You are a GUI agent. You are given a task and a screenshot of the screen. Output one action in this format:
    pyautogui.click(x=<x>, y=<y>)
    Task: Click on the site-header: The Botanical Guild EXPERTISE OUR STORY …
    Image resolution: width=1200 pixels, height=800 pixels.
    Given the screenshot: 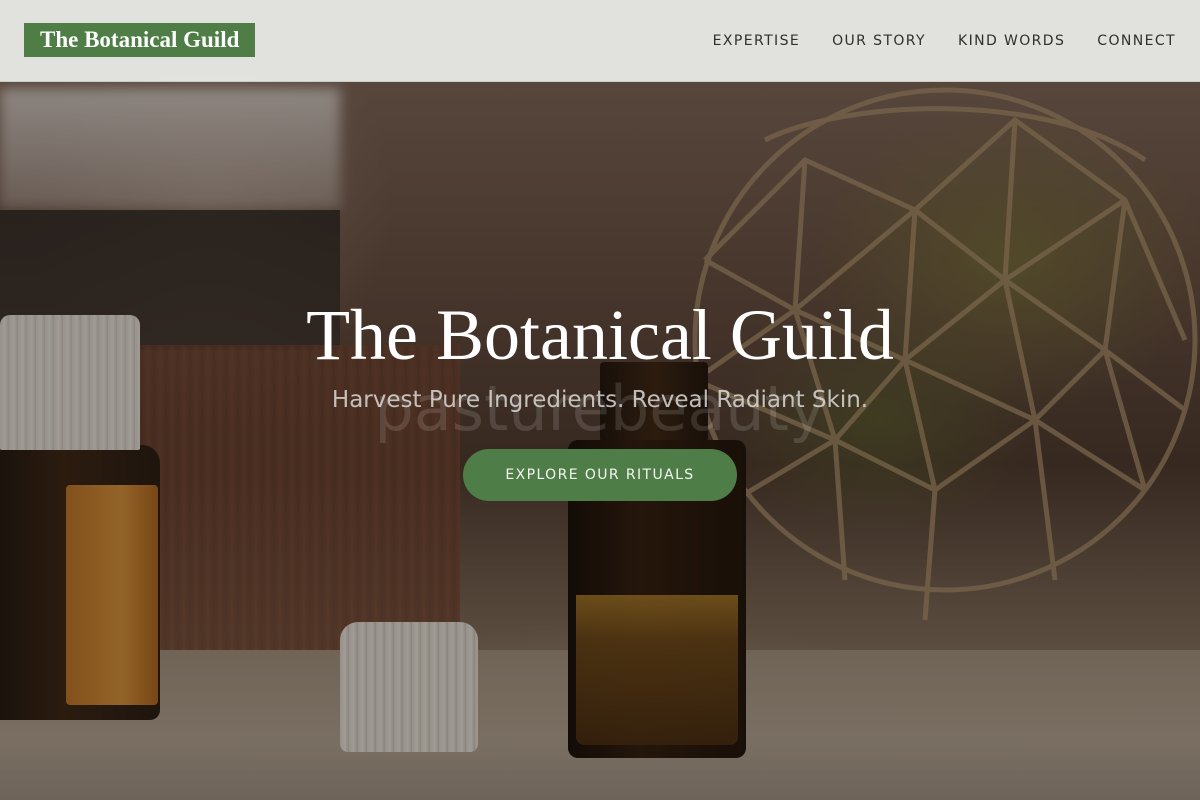 What is the action you would take?
    pyautogui.click(x=600, y=41)
    